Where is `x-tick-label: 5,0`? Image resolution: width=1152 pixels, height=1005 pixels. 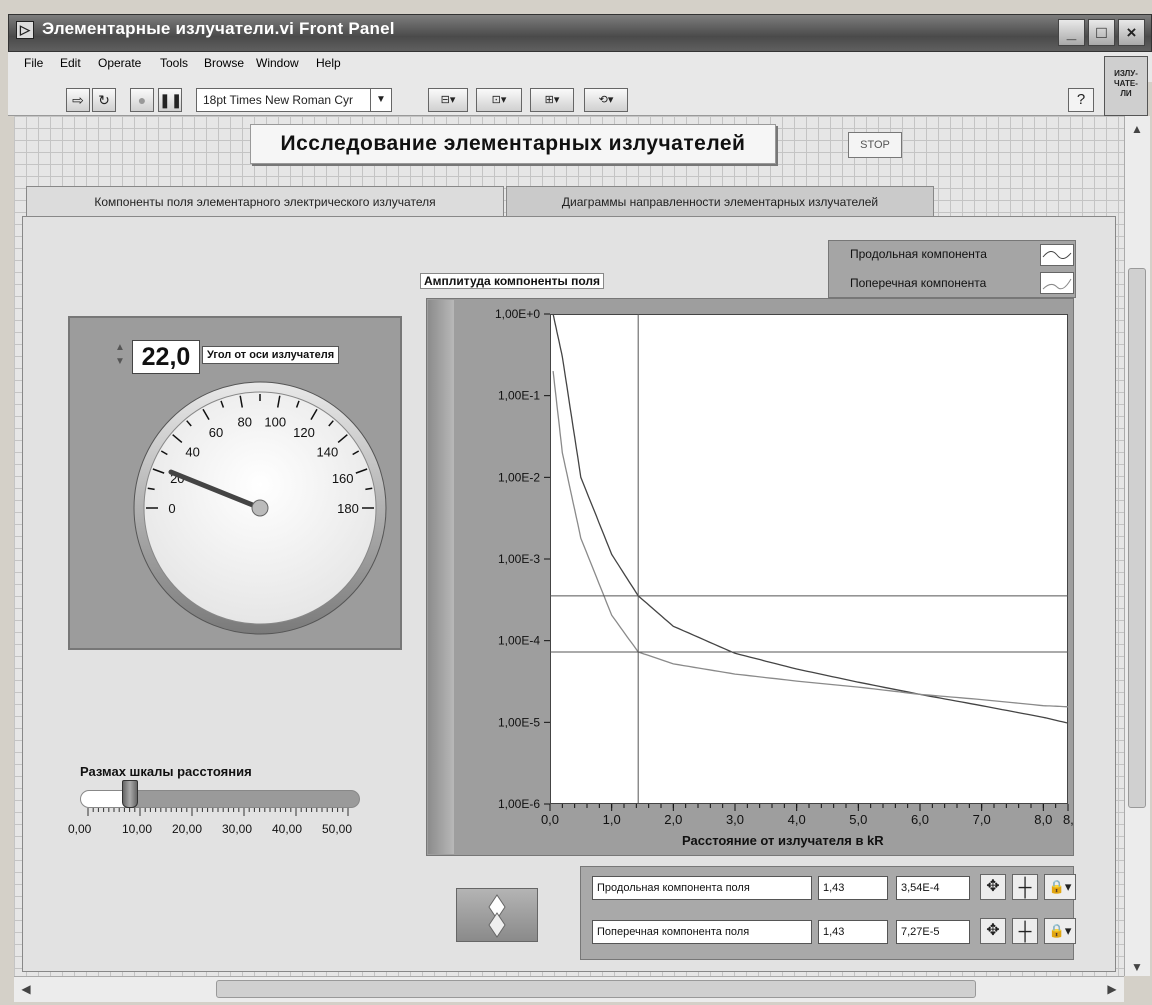 x-tick-label: 5,0 is located at coordinates (858, 819).